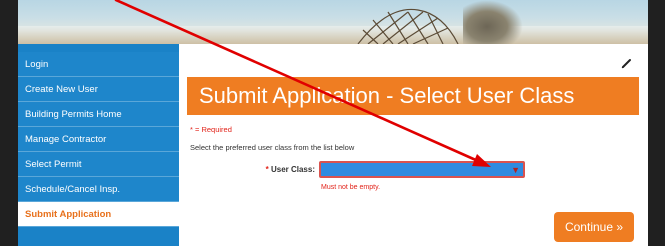  I want to click on sidebar-item-submit-application: Submit Application, so click(98, 214).